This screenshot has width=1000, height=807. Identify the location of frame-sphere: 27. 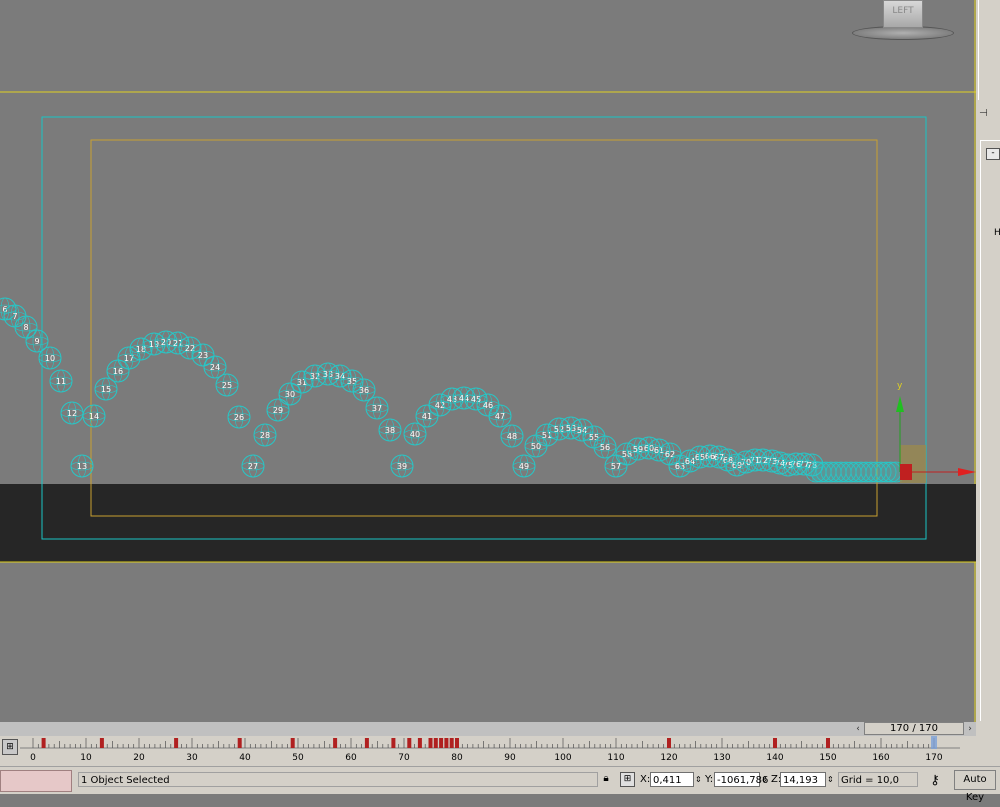
(253, 466).